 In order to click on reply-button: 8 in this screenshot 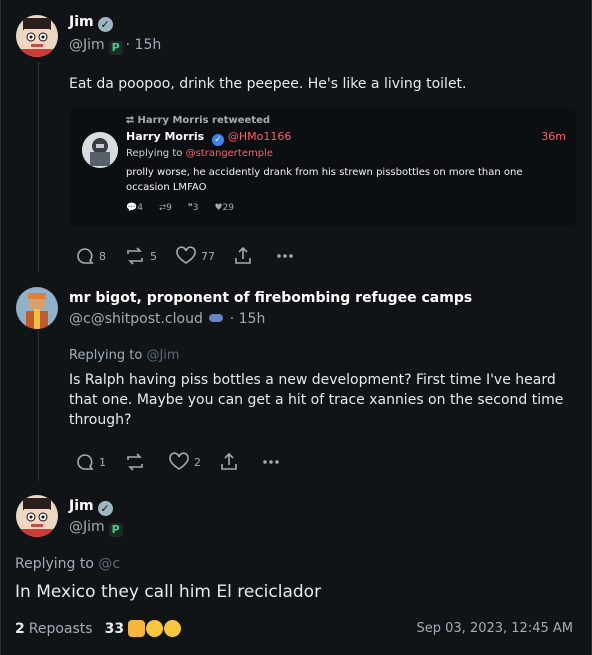, I will do `click(90, 256)`.